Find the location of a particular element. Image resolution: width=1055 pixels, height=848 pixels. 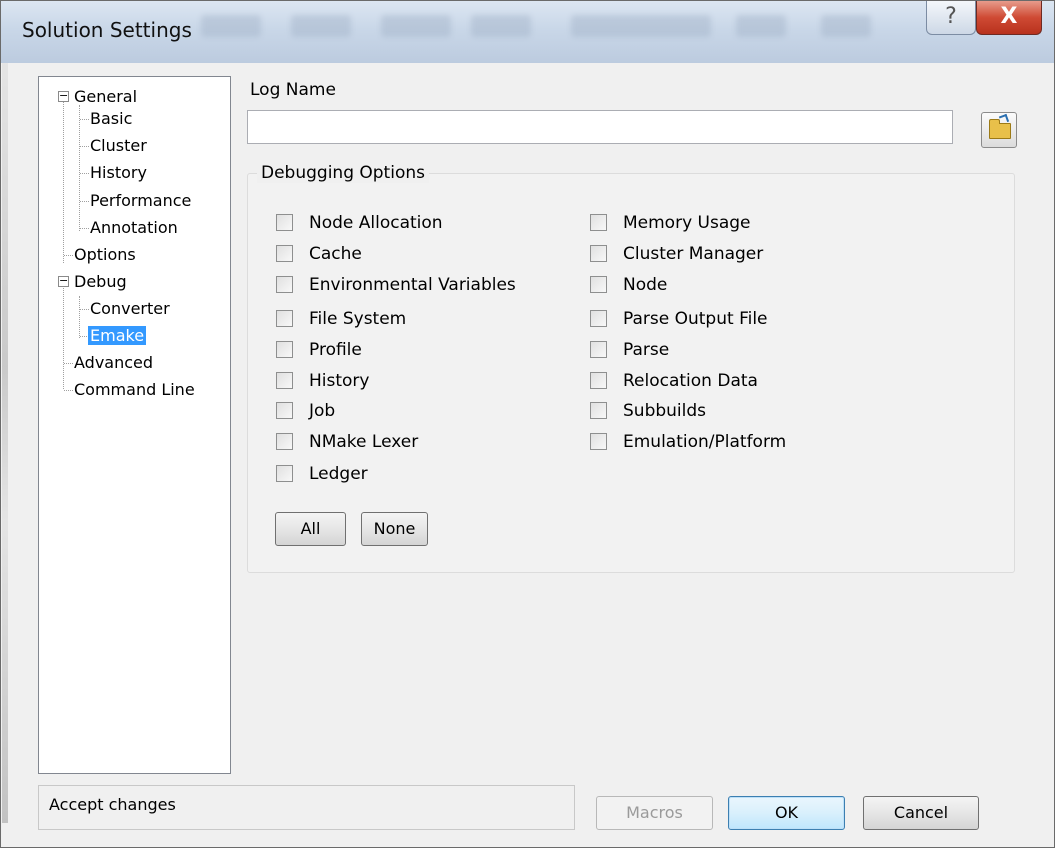

select-none-button: None is located at coordinates (394, 529).